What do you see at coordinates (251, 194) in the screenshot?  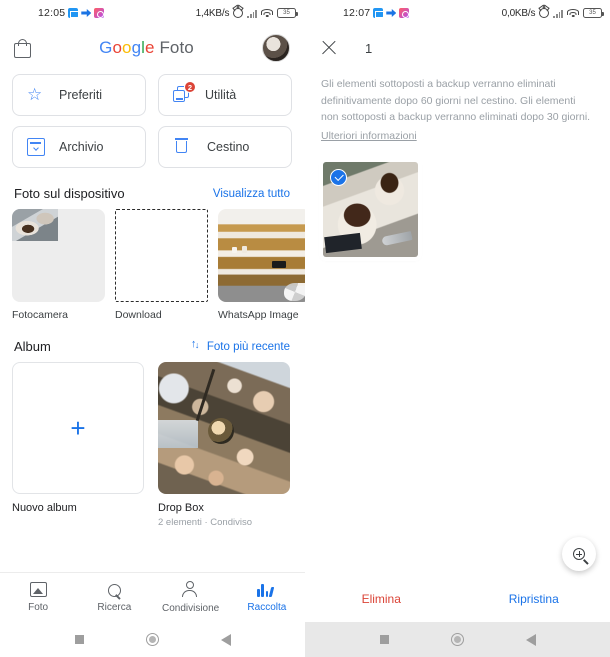 I see `view-all-link: Visualizza tutto` at bounding box center [251, 194].